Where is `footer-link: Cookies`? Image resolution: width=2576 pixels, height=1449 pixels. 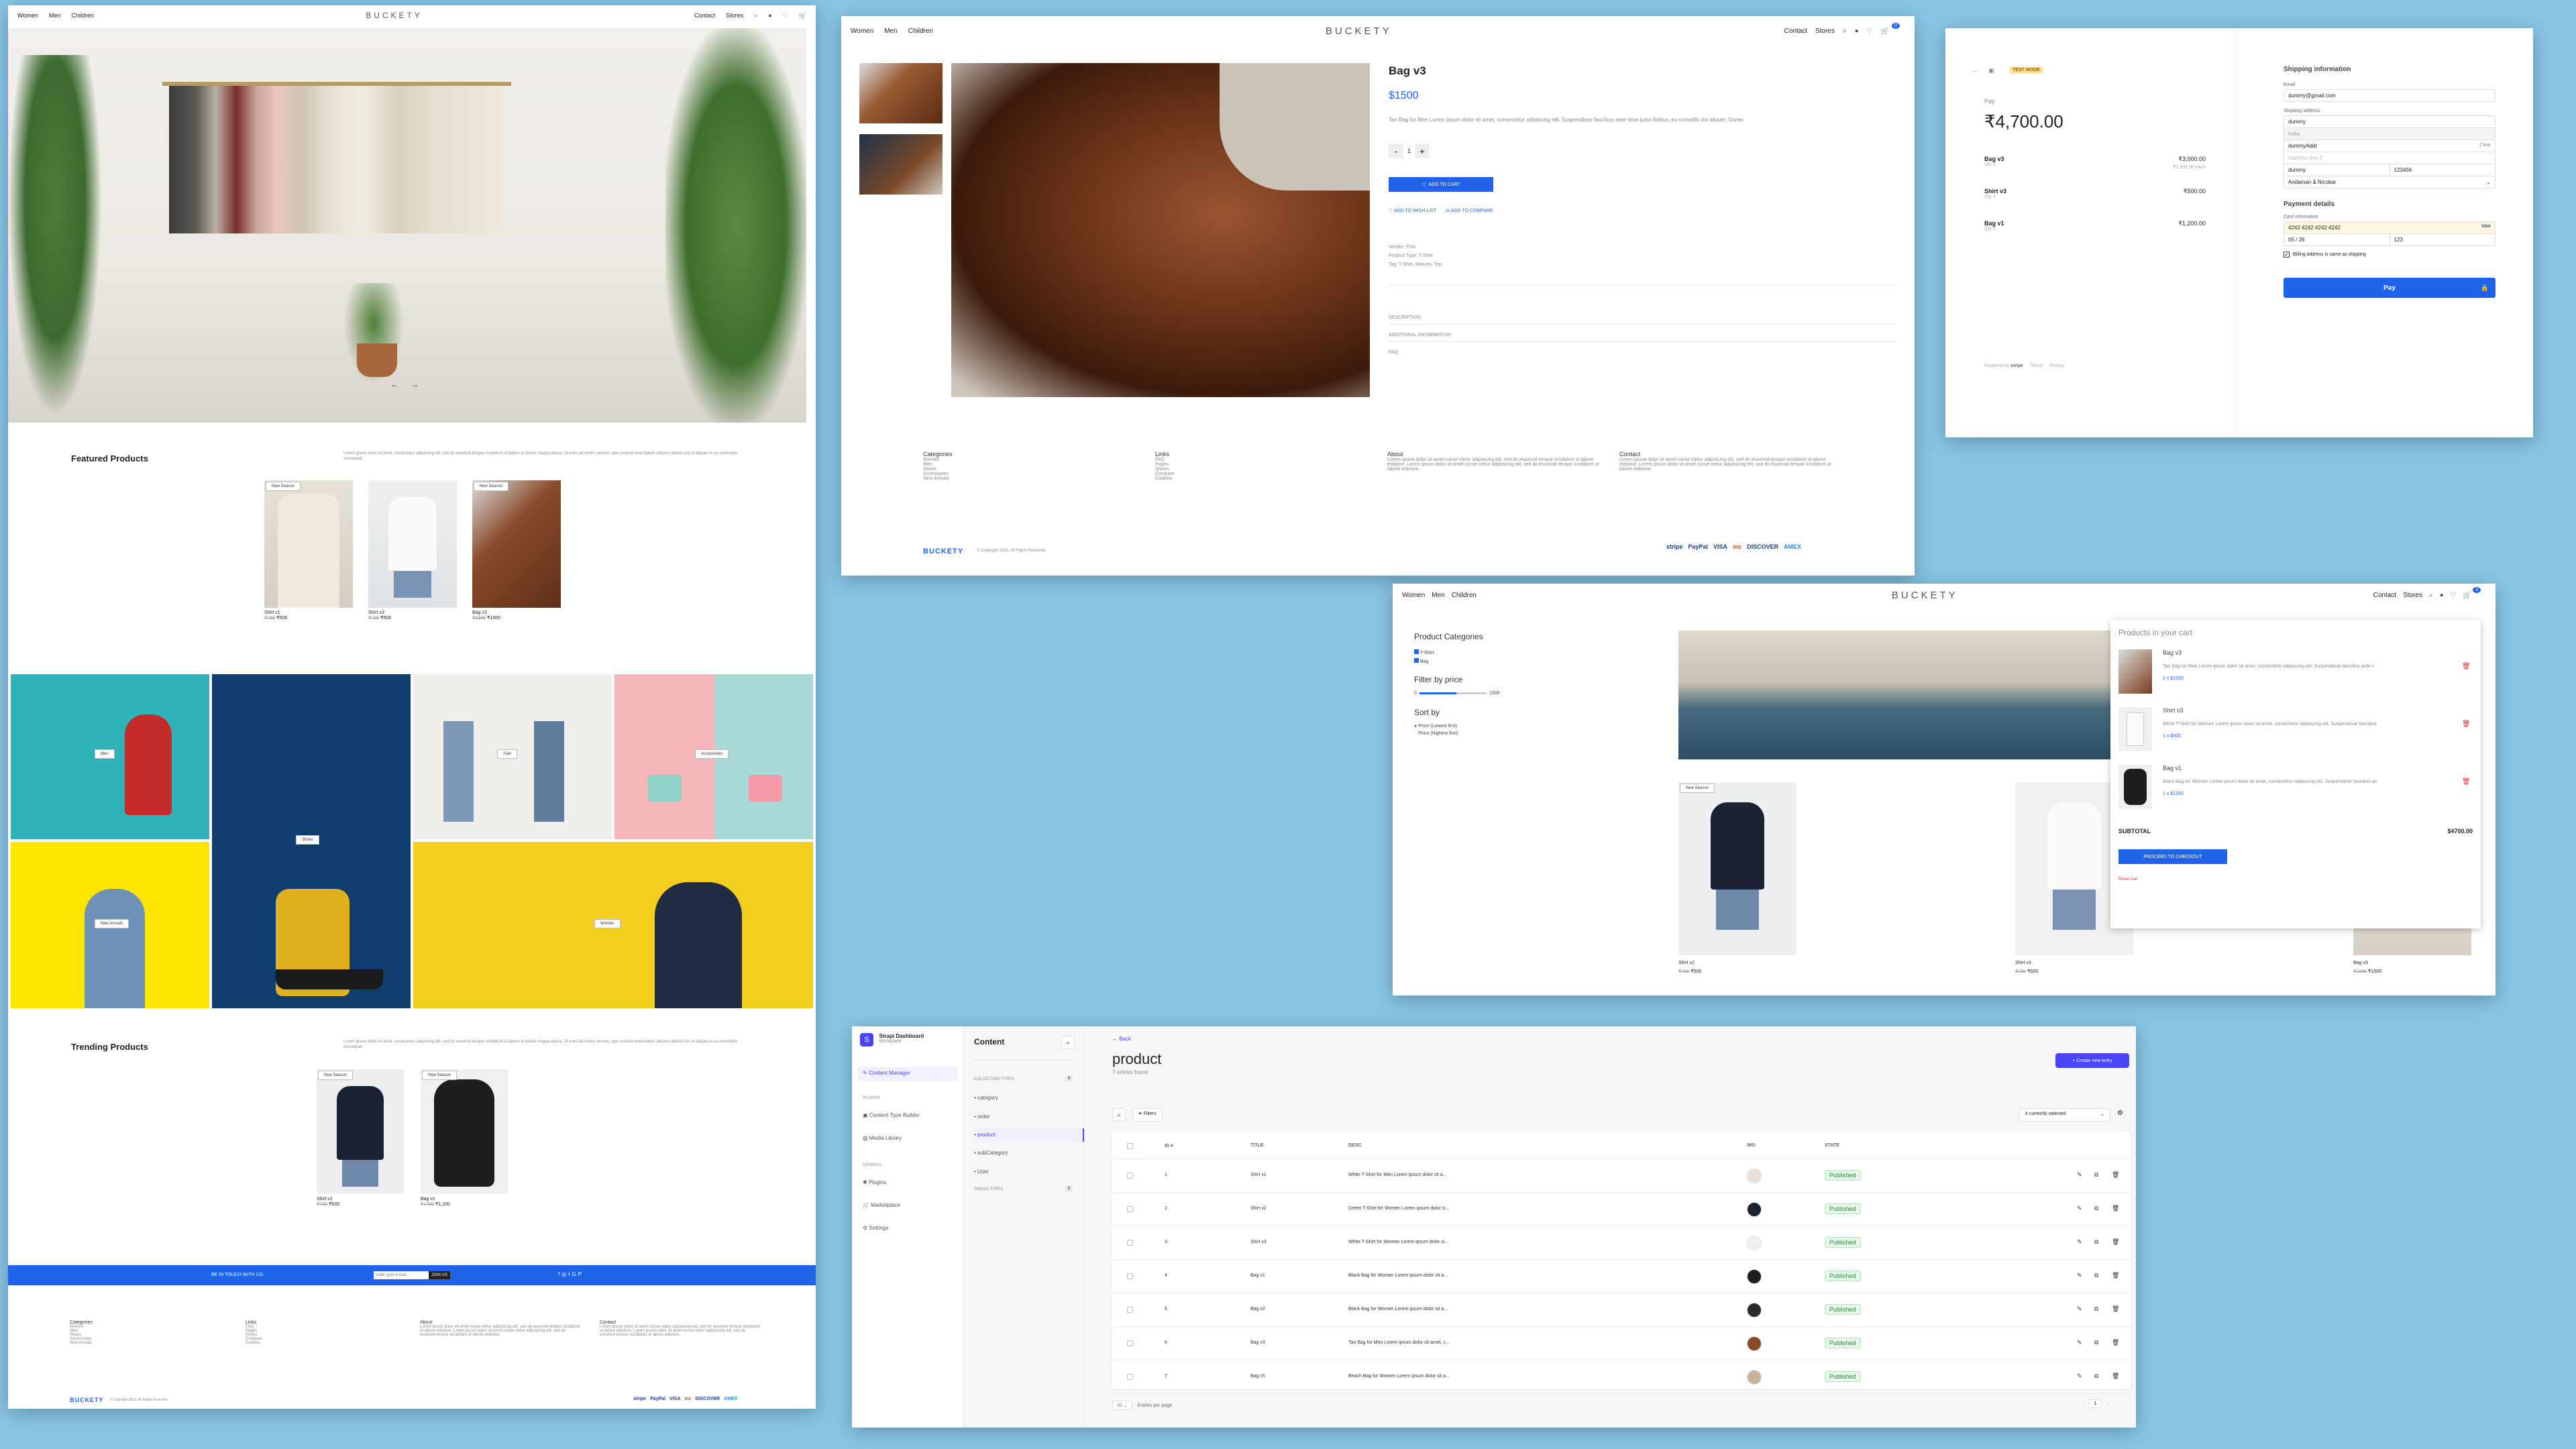 footer-link: Cookies is located at coordinates (254, 1343).